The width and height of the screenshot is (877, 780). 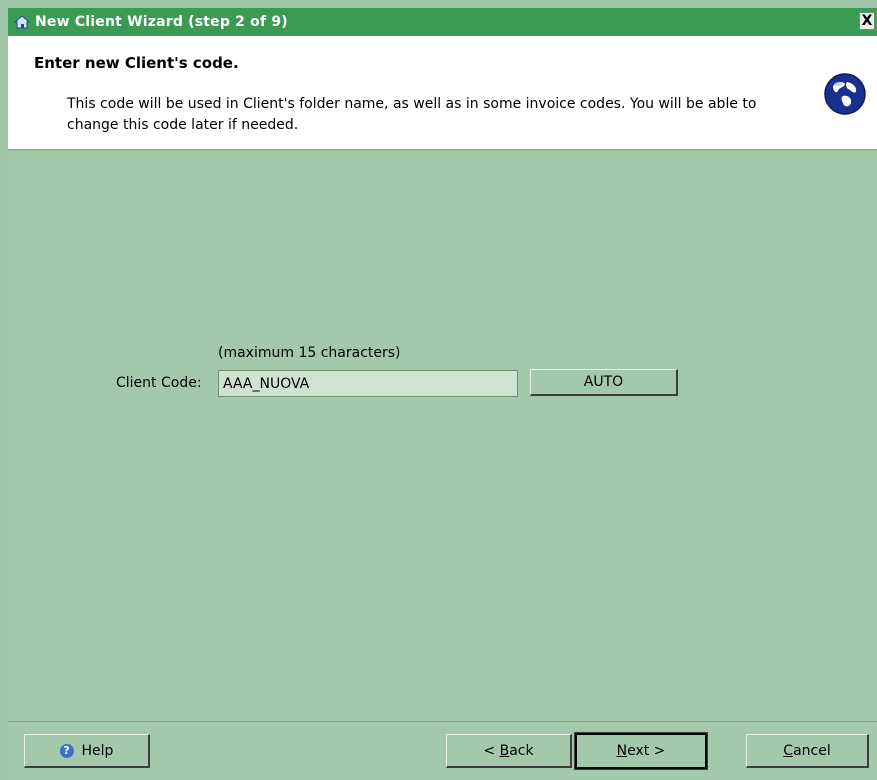 What do you see at coordinates (845, 94) in the screenshot?
I see `globe-icon` at bounding box center [845, 94].